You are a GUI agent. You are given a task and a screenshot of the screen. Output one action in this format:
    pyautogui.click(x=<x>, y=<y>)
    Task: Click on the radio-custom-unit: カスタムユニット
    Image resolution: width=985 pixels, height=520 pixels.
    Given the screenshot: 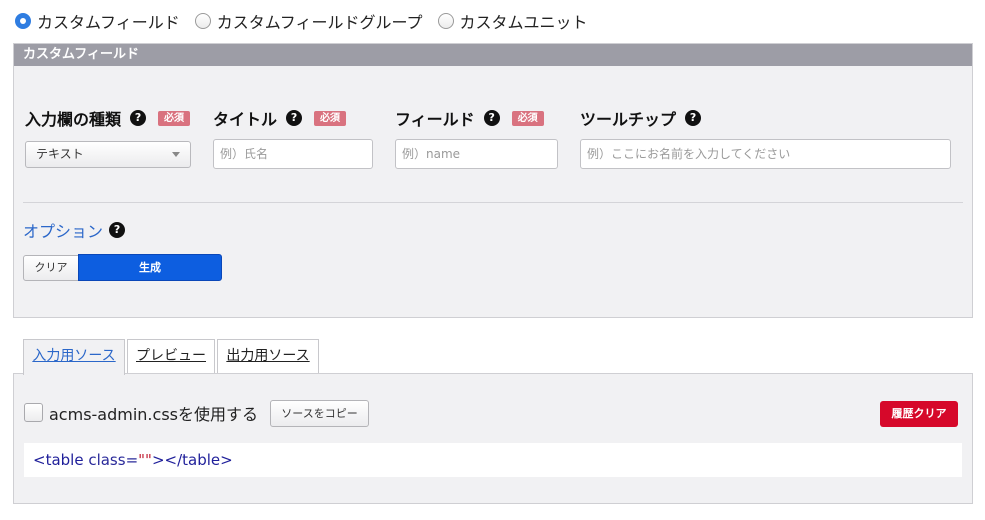 What is the action you would take?
    pyautogui.click(x=512, y=21)
    